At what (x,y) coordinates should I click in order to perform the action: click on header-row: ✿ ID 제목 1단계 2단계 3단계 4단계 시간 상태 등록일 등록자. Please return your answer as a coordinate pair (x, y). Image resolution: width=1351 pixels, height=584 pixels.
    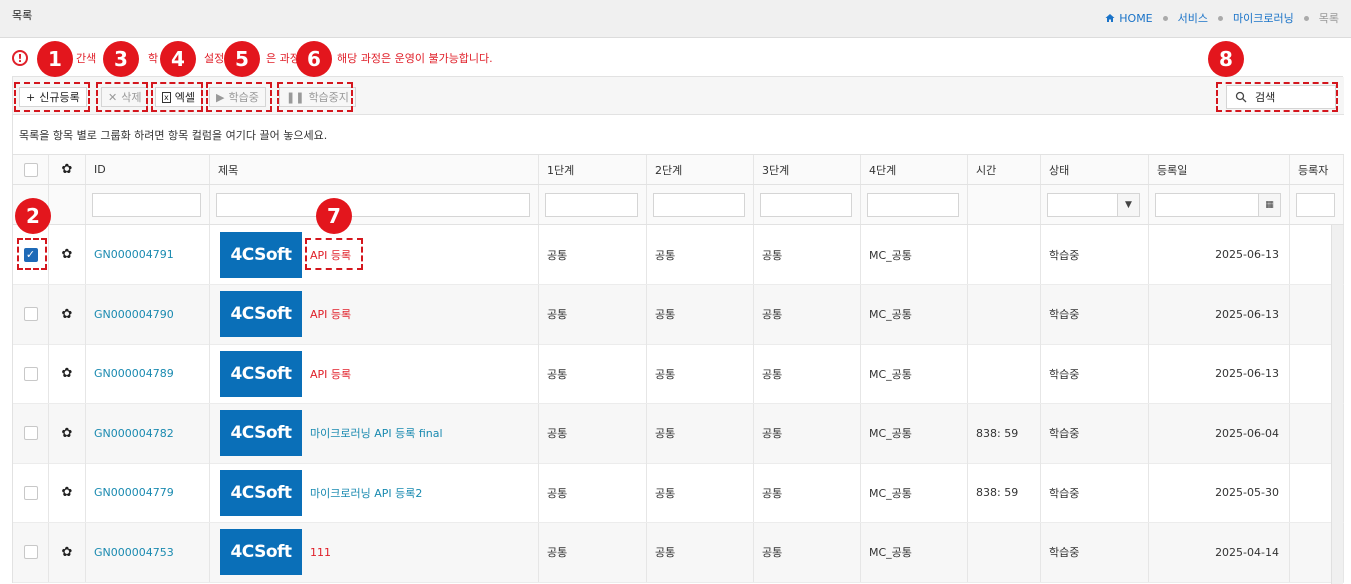
    Looking at the image, I should click on (678, 170).